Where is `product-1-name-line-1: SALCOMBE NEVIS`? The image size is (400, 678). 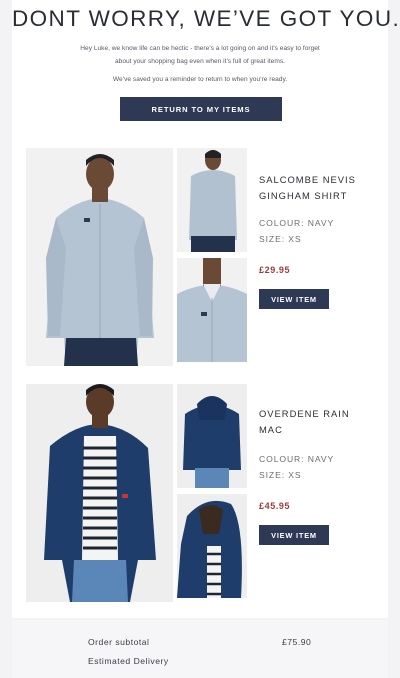
product-1-name-line-1: SALCOMBE NEVIS is located at coordinates (307, 179).